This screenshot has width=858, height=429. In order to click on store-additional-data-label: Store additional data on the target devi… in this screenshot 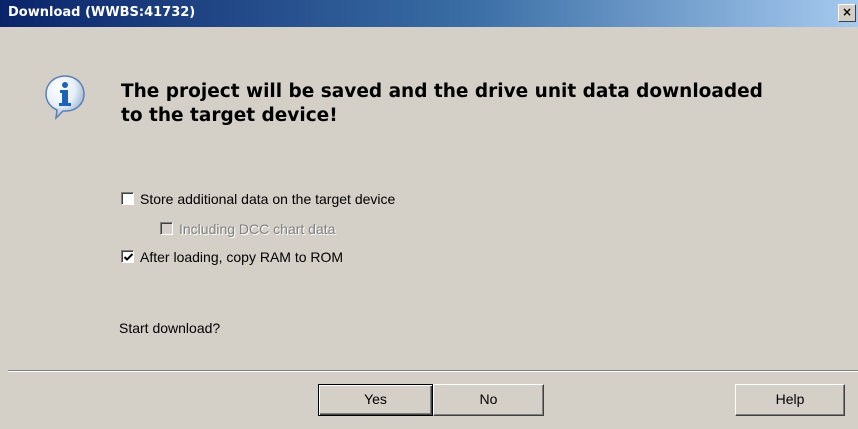, I will do `click(268, 199)`.